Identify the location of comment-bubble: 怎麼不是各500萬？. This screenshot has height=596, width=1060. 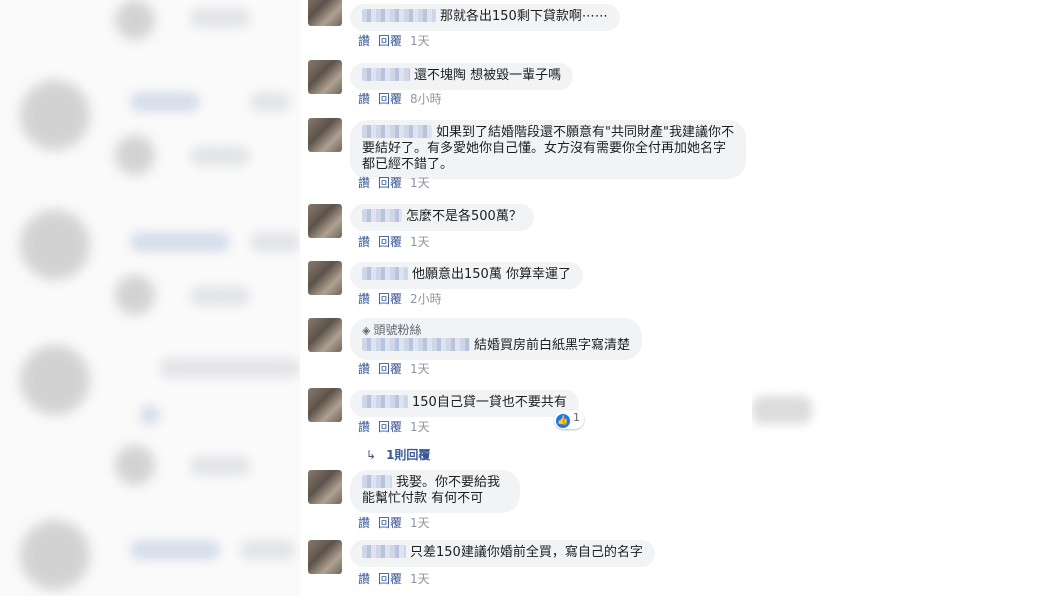
(442, 217).